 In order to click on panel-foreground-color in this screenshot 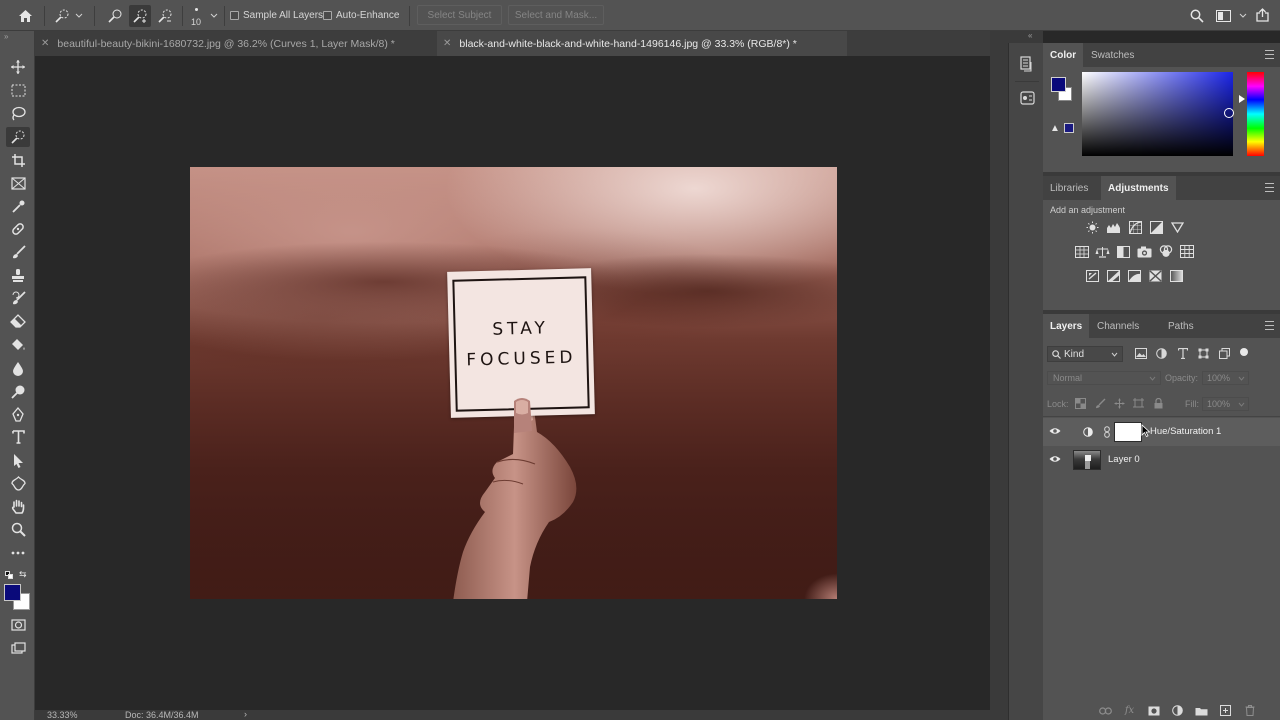, I will do `click(1058, 84)`.